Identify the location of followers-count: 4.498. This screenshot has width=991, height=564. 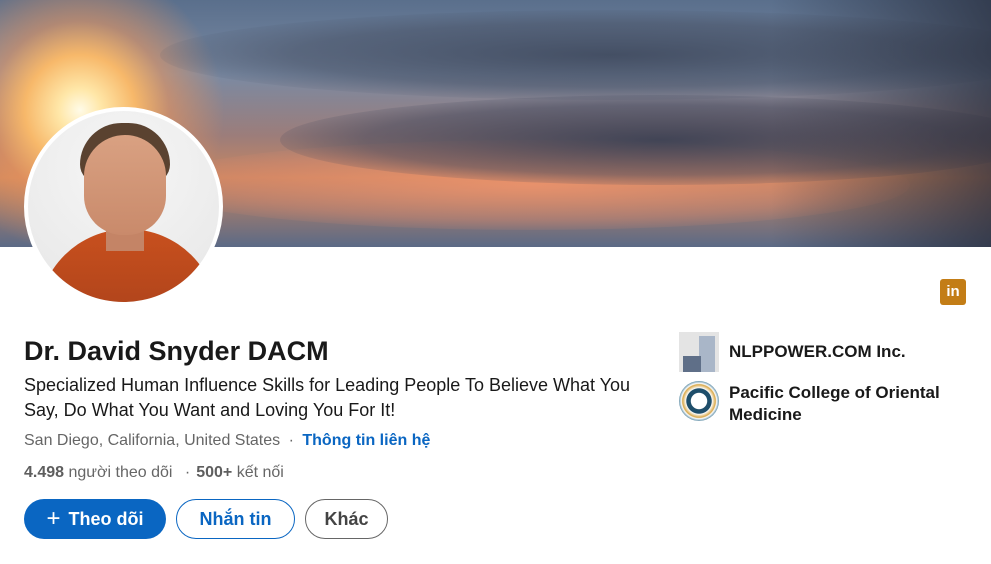
(44, 472).